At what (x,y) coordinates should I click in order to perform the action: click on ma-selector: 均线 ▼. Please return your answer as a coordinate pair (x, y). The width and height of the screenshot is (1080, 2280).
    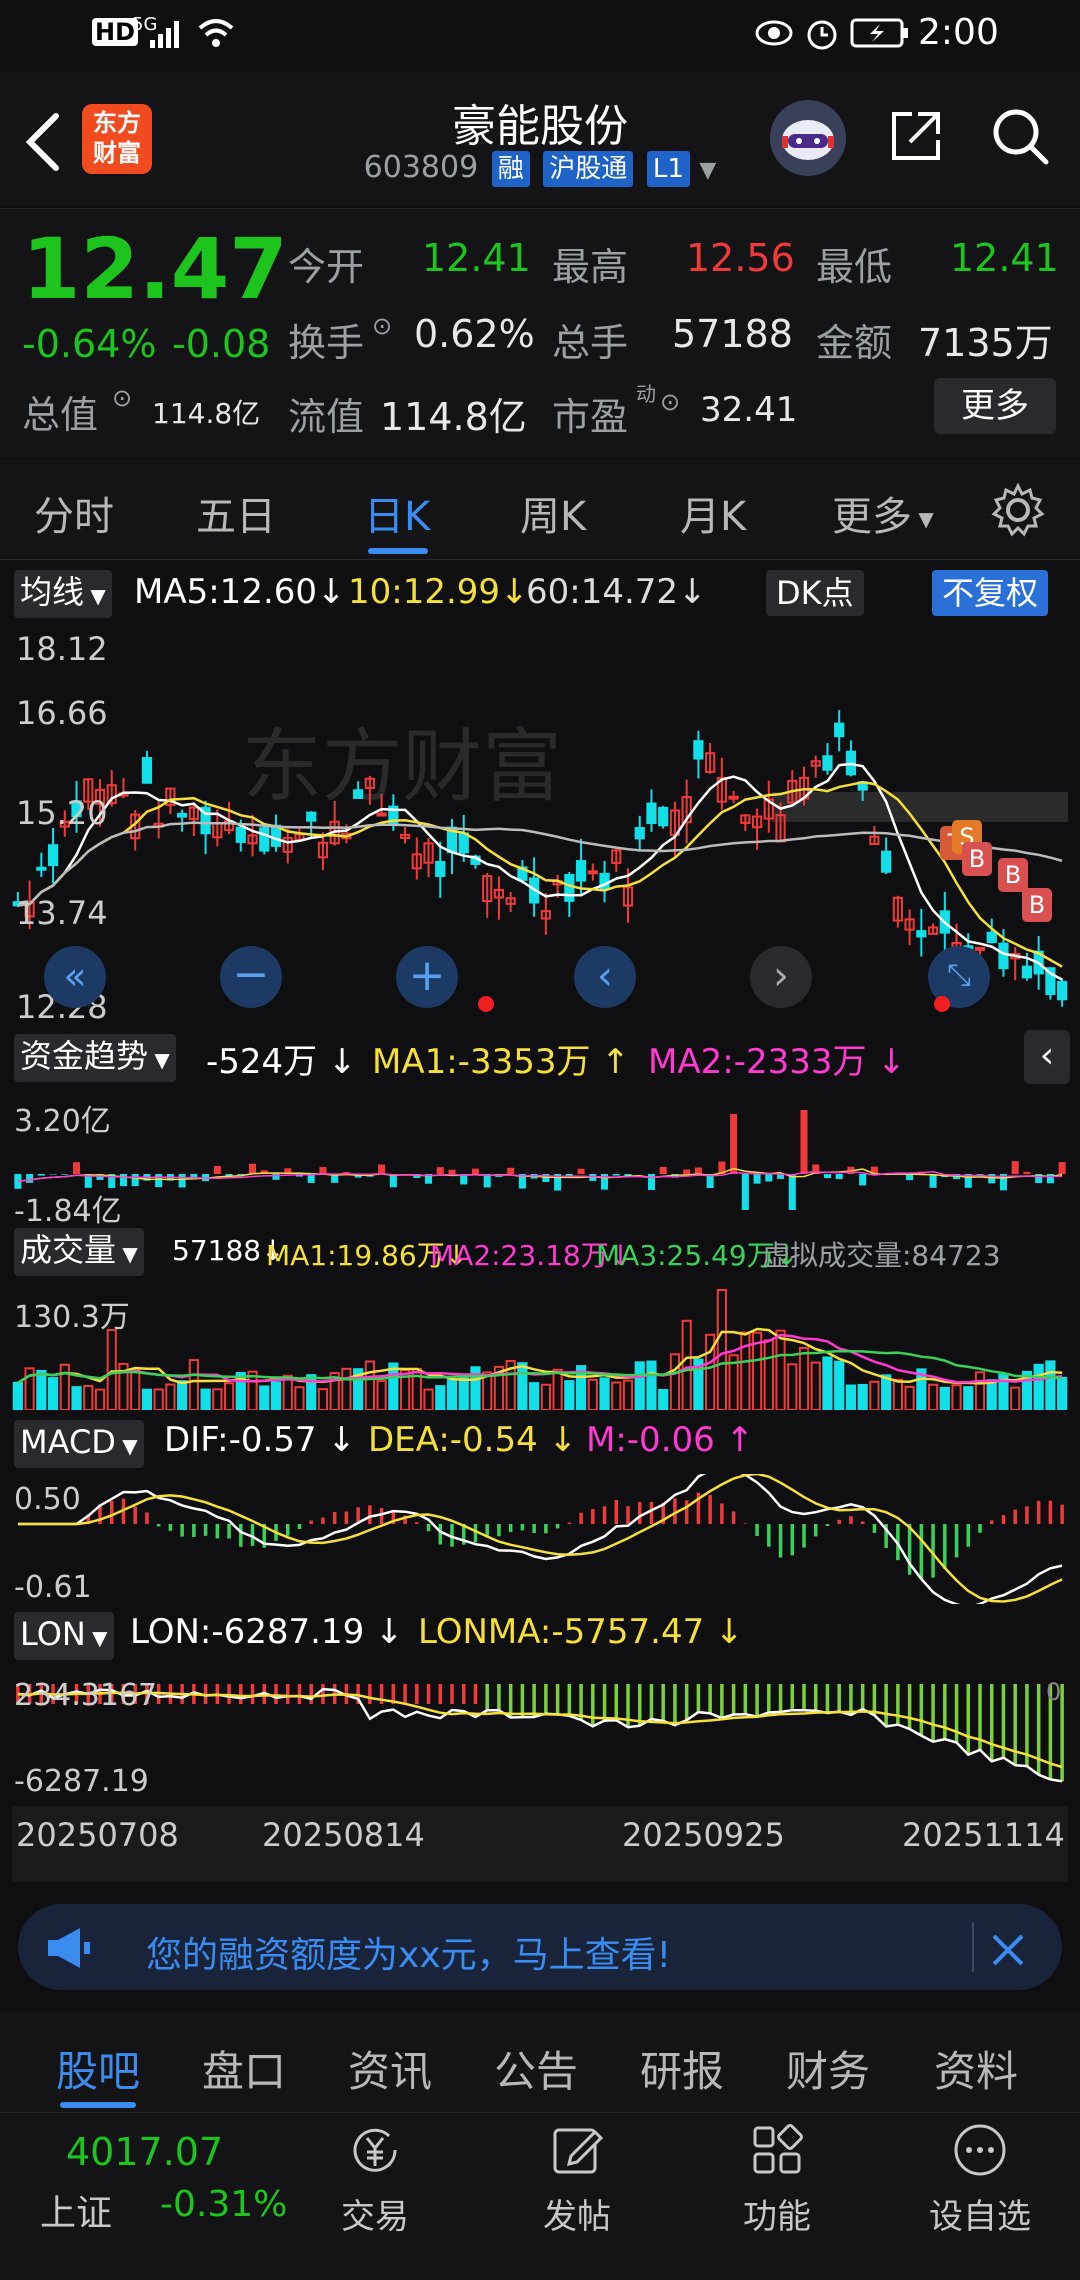
    Looking at the image, I should click on (63, 594).